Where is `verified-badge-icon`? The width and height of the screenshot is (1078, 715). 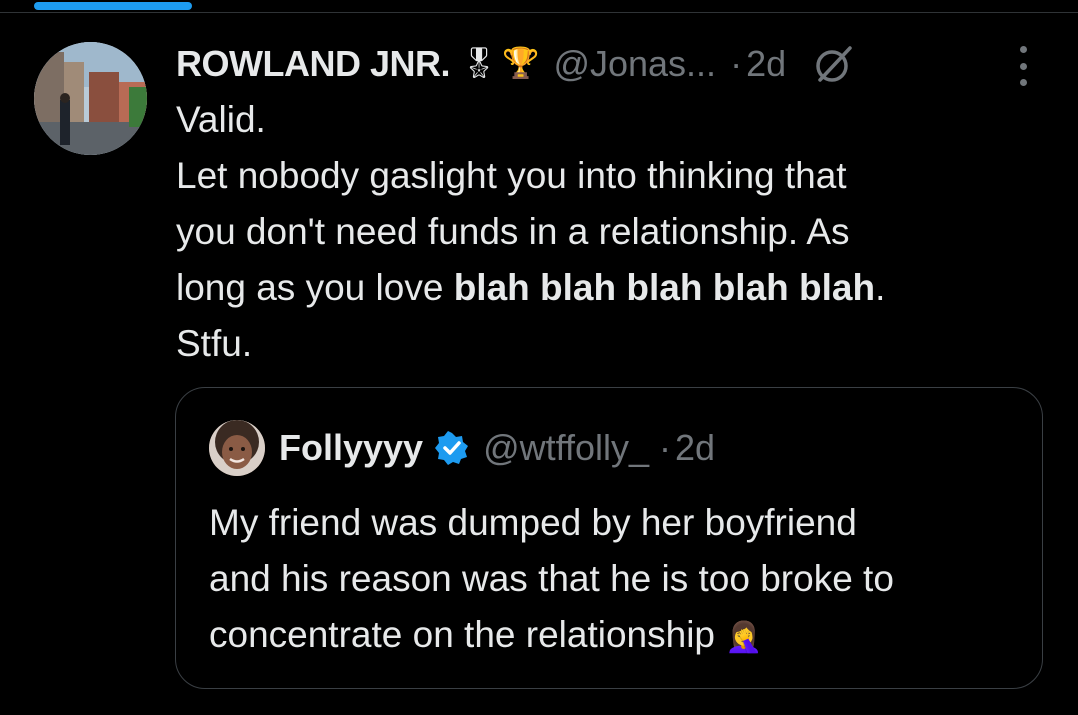
verified-badge-icon is located at coordinates (452, 448).